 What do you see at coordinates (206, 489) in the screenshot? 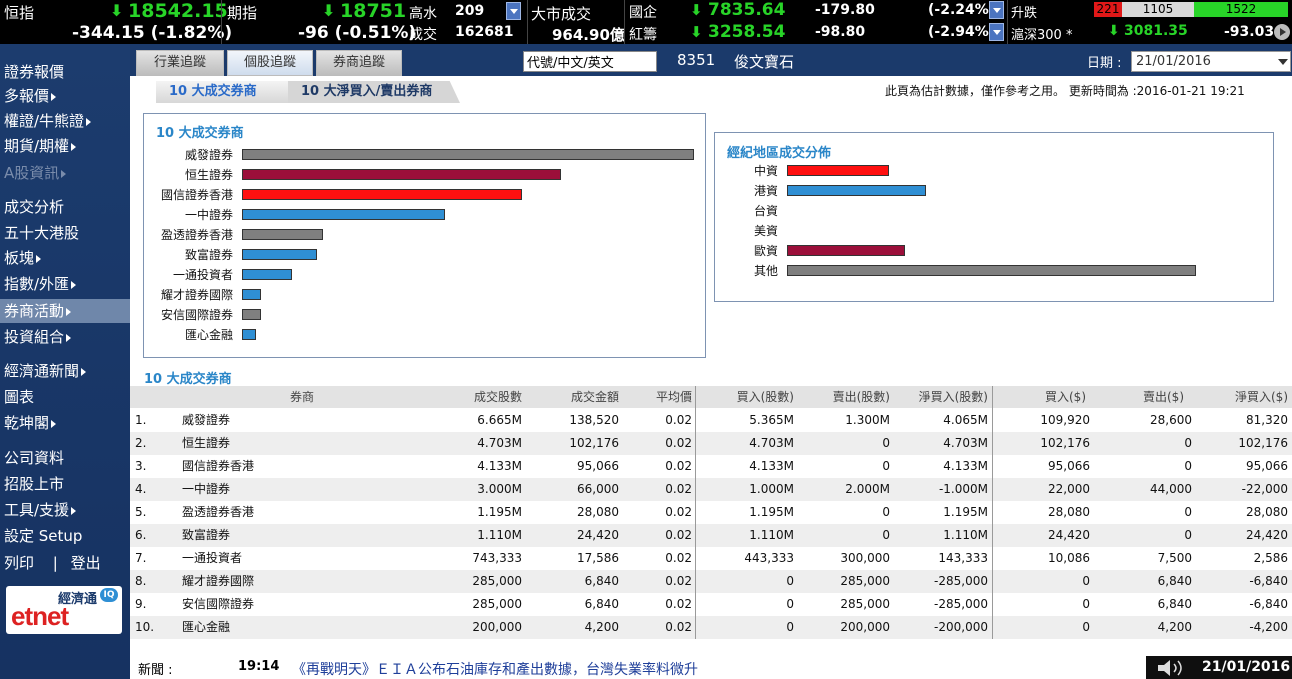
I see `broker-name: 一中證券` at bounding box center [206, 489].